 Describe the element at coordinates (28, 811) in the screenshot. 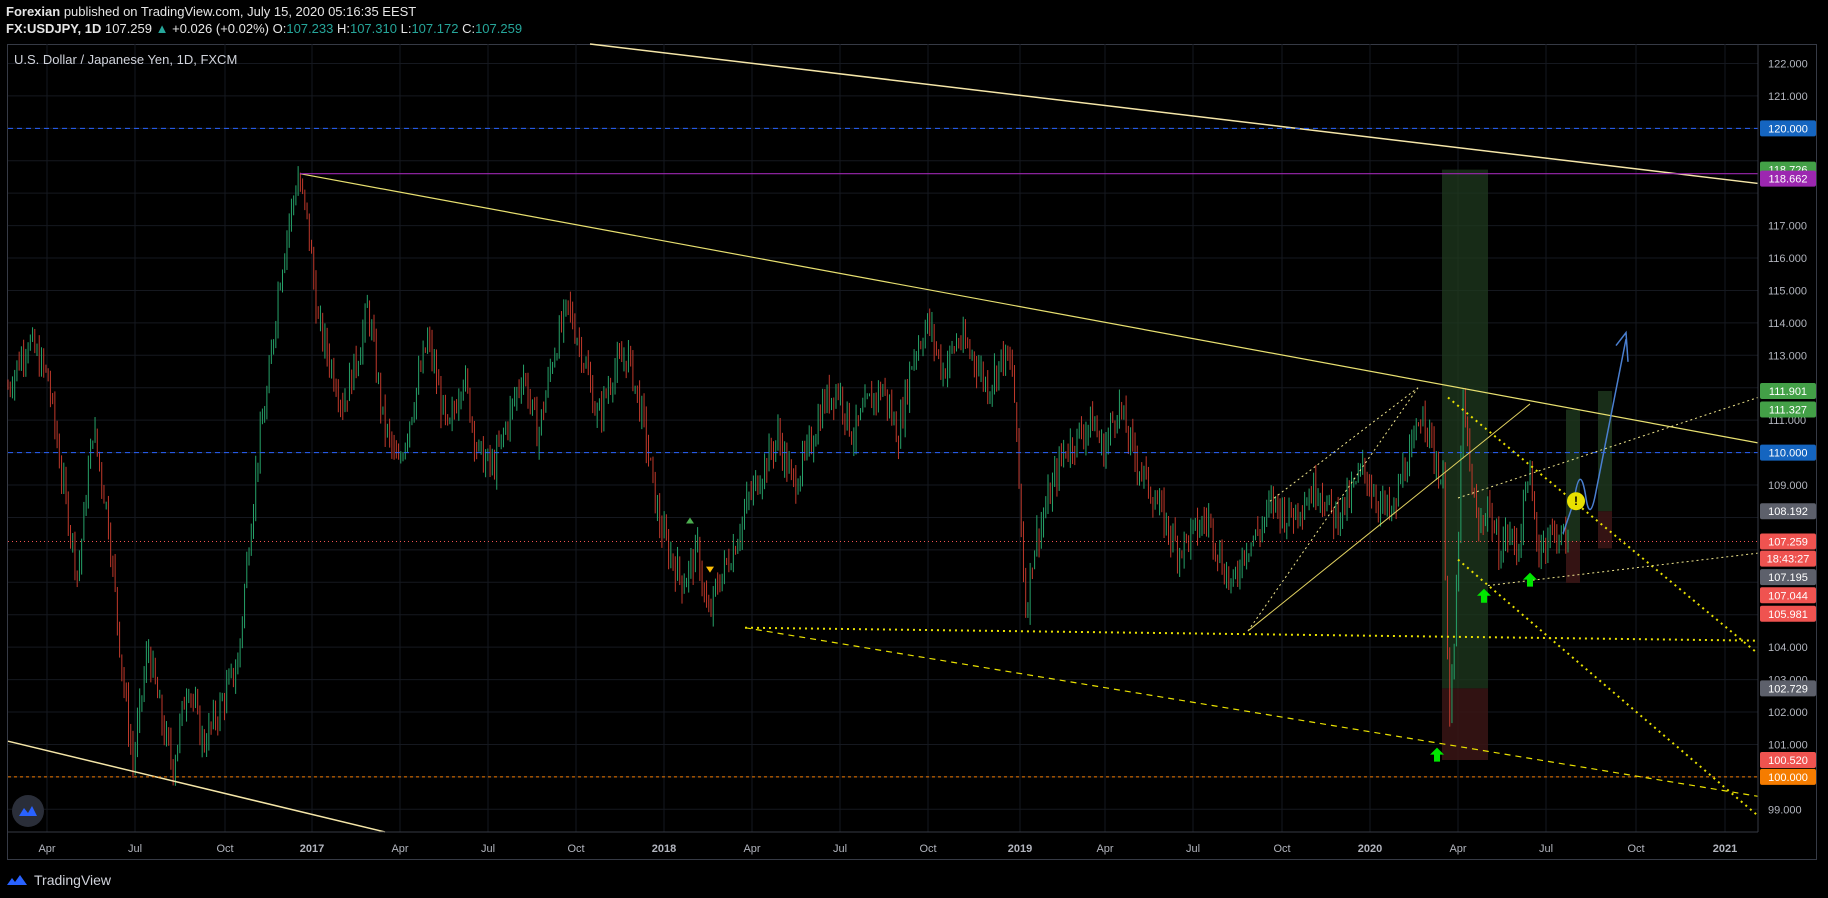

I see `tradingview-badge-icon` at that location.